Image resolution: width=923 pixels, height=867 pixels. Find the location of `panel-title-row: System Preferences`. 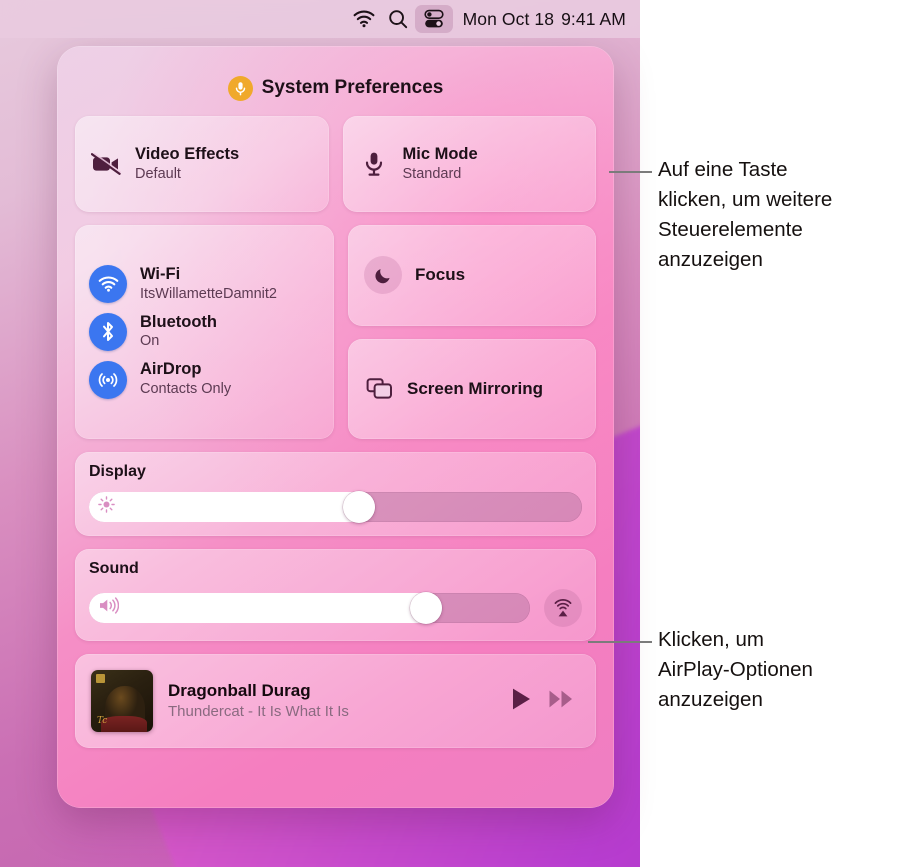

panel-title-row: System Preferences is located at coordinates (335, 88).